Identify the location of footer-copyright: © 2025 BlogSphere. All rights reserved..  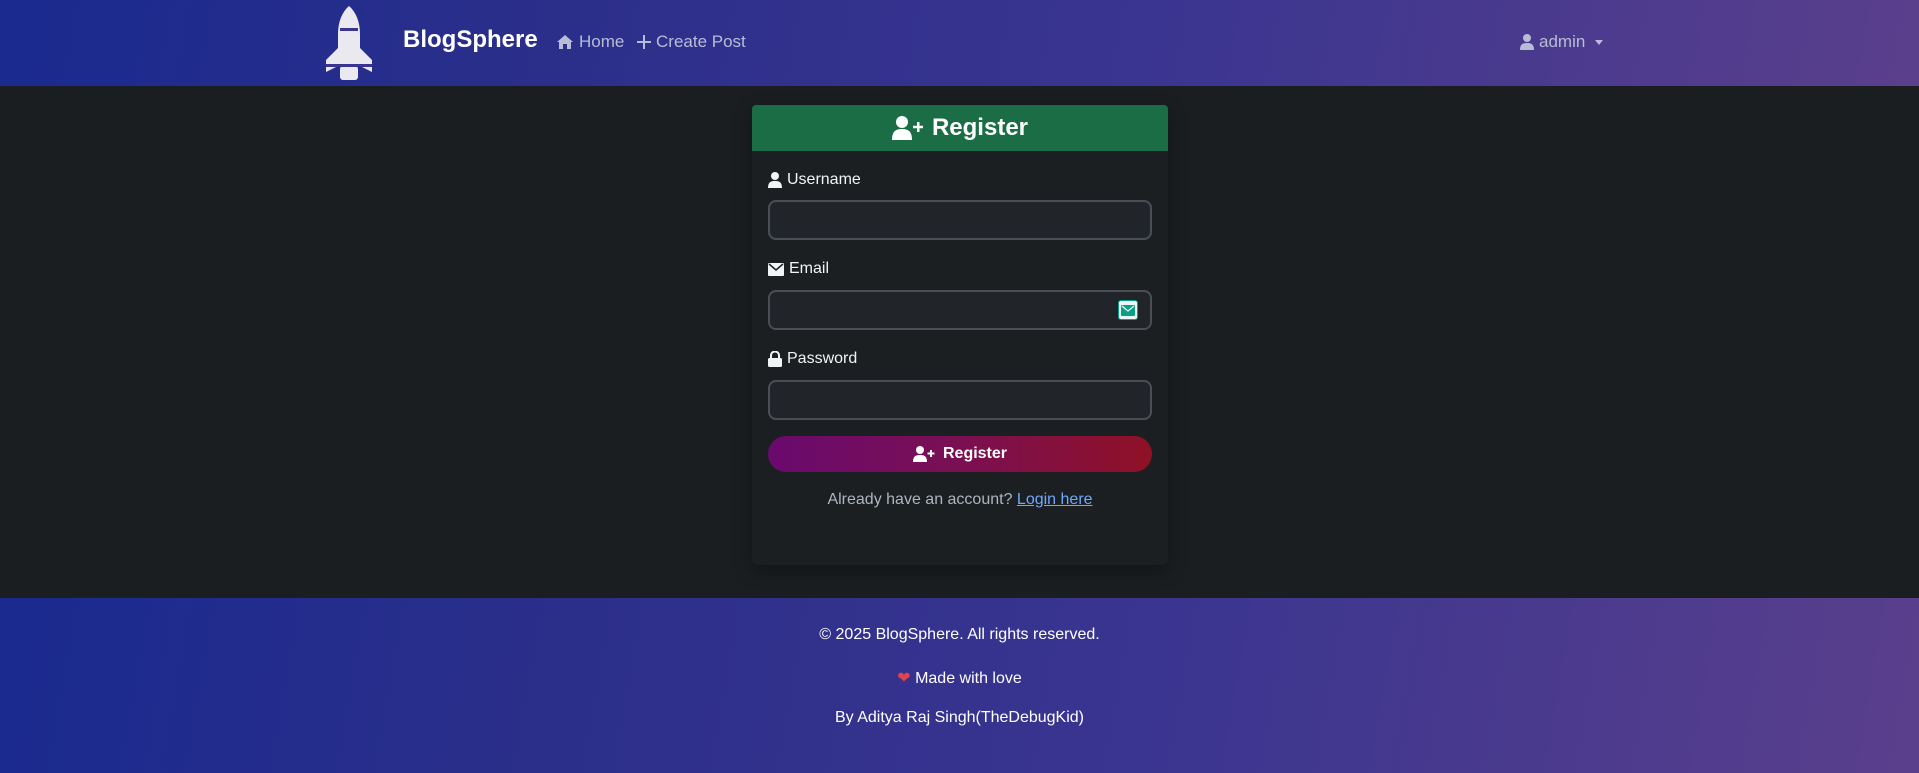
(959, 634).